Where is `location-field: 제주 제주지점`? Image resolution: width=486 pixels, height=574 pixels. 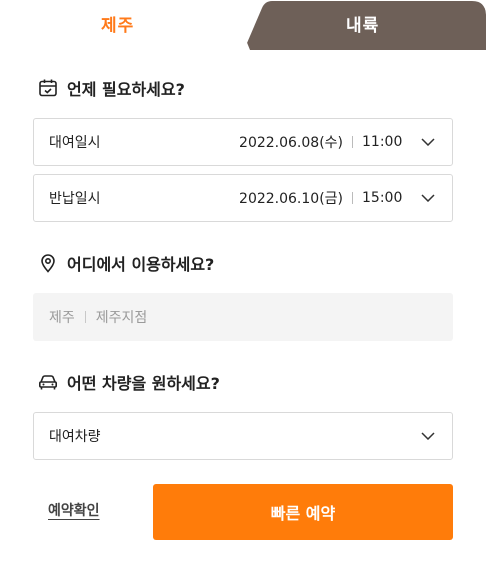
location-field: 제주 제주지점 is located at coordinates (243, 317).